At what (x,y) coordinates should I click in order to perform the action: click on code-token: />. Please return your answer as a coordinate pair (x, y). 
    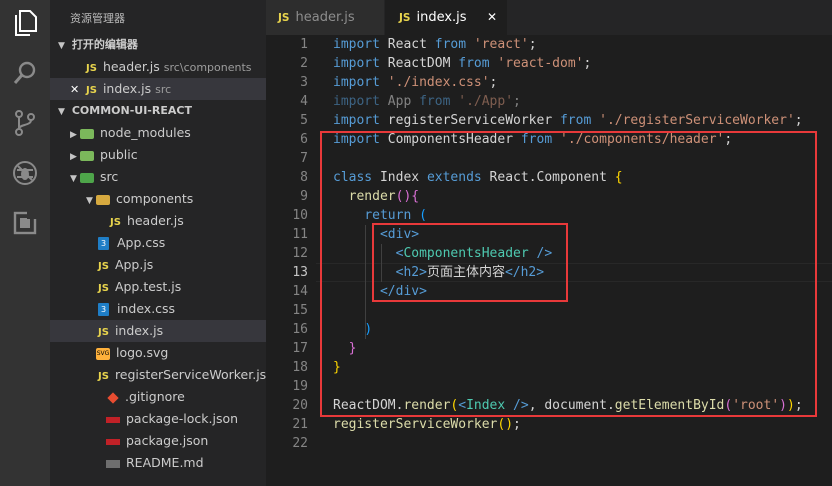
    Looking at the image, I should click on (517, 405).